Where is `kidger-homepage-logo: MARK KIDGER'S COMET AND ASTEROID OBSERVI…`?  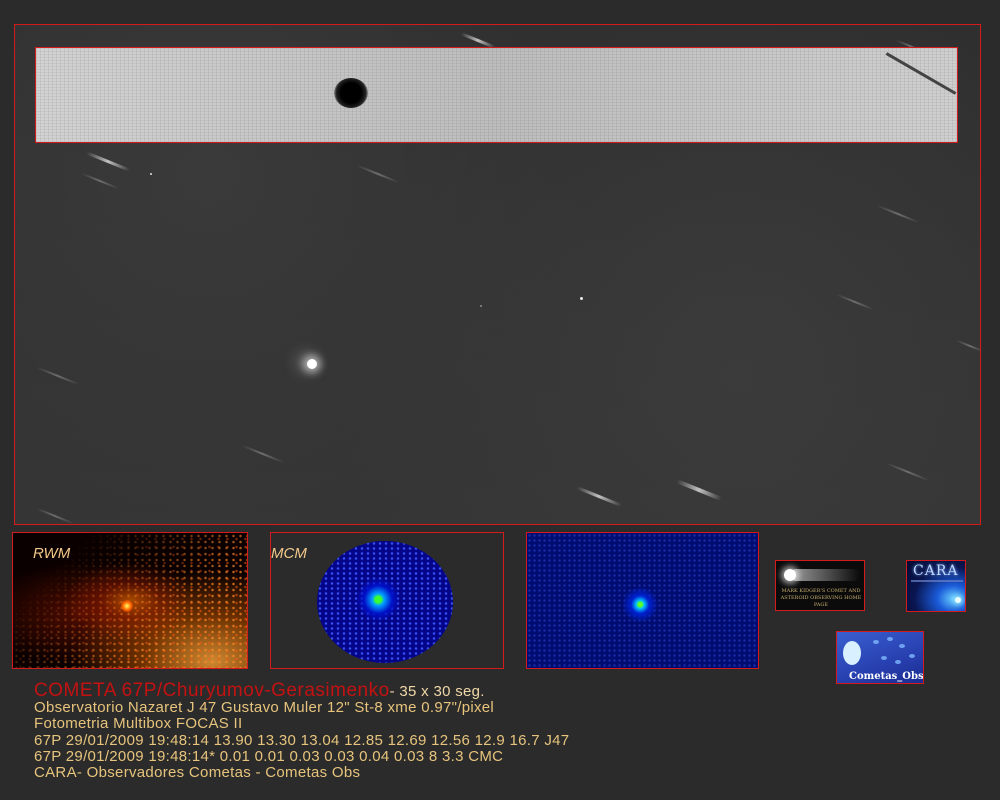 kidger-homepage-logo: MARK KIDGER'S COMET AND ASTEROID OBSERVI… is located at coordinates (820, 585).